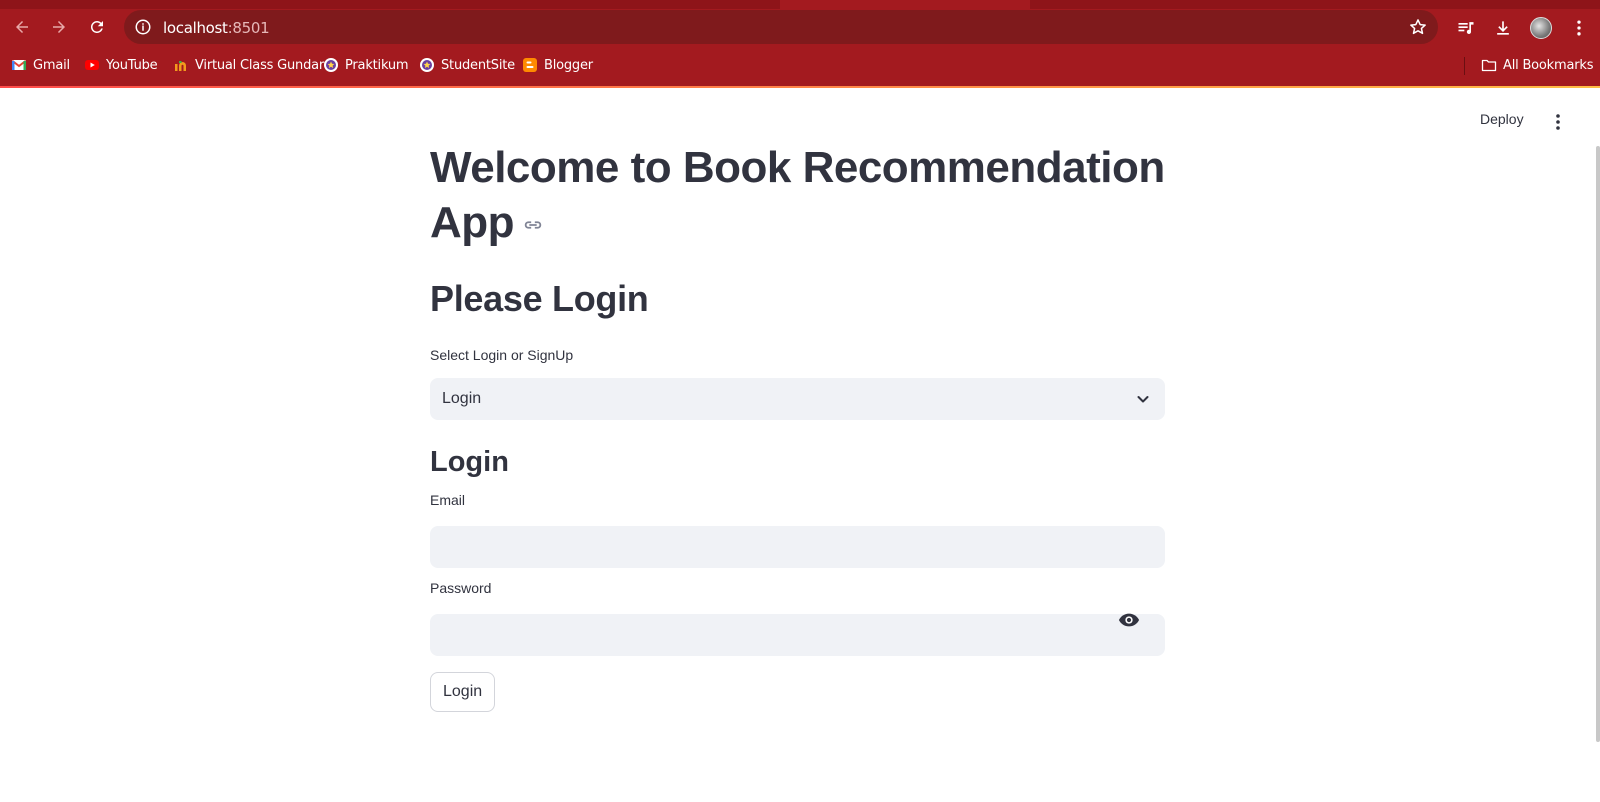 The height and width of the screenshot is (802, 1600). Describe the element at coordinates (92, 65) in the screenshot. I see `youtube-icon` at that location.